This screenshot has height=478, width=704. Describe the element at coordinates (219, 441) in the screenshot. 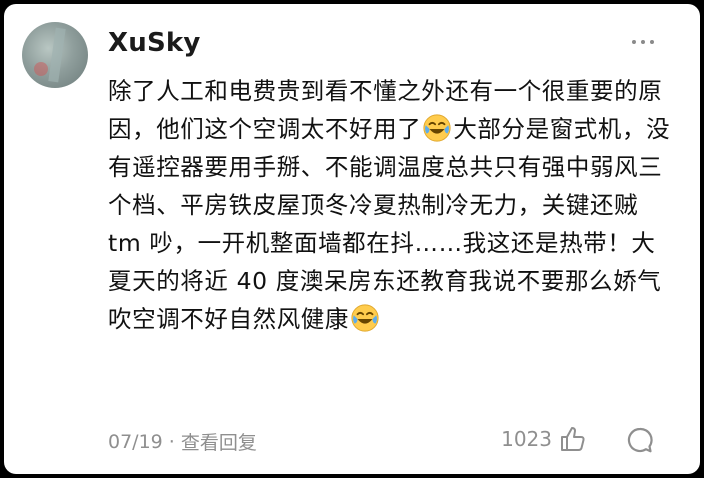

I see `view-replies-link: 查看回复` at that location.